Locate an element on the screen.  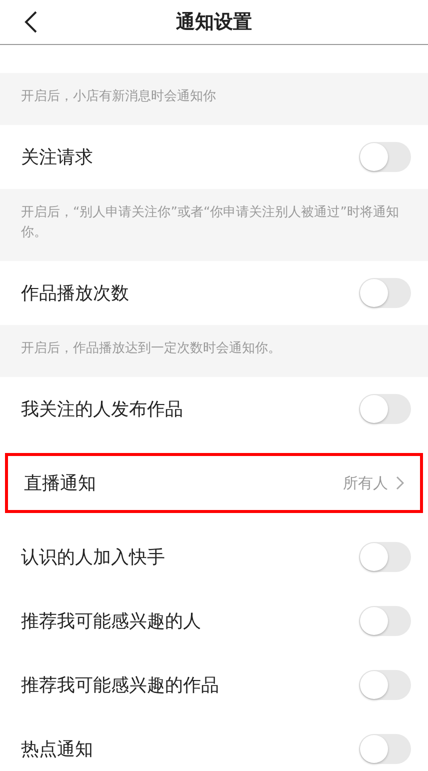
chevron-icon is located at coordinates (400, 483).